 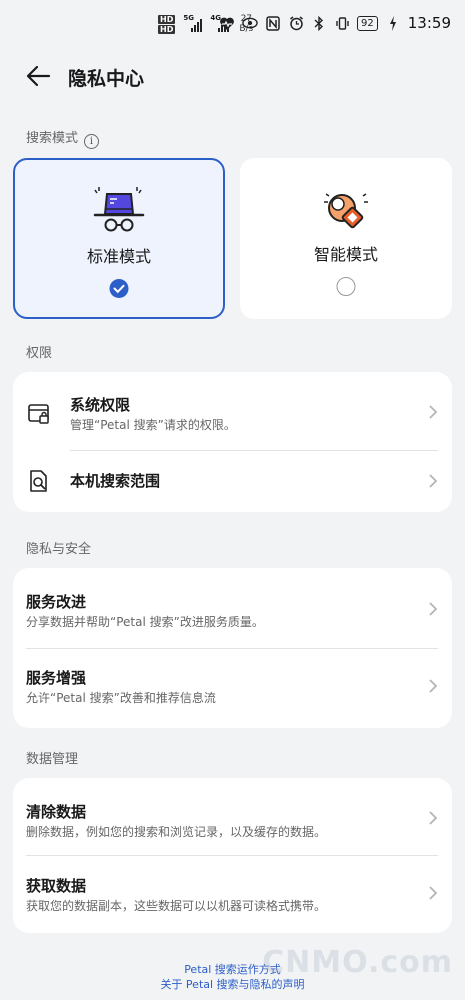 What do you see at coordinates (167, 29) in the screenshot?
I see `sim2-hd-badge: HD` at bounding box center [167, 29].